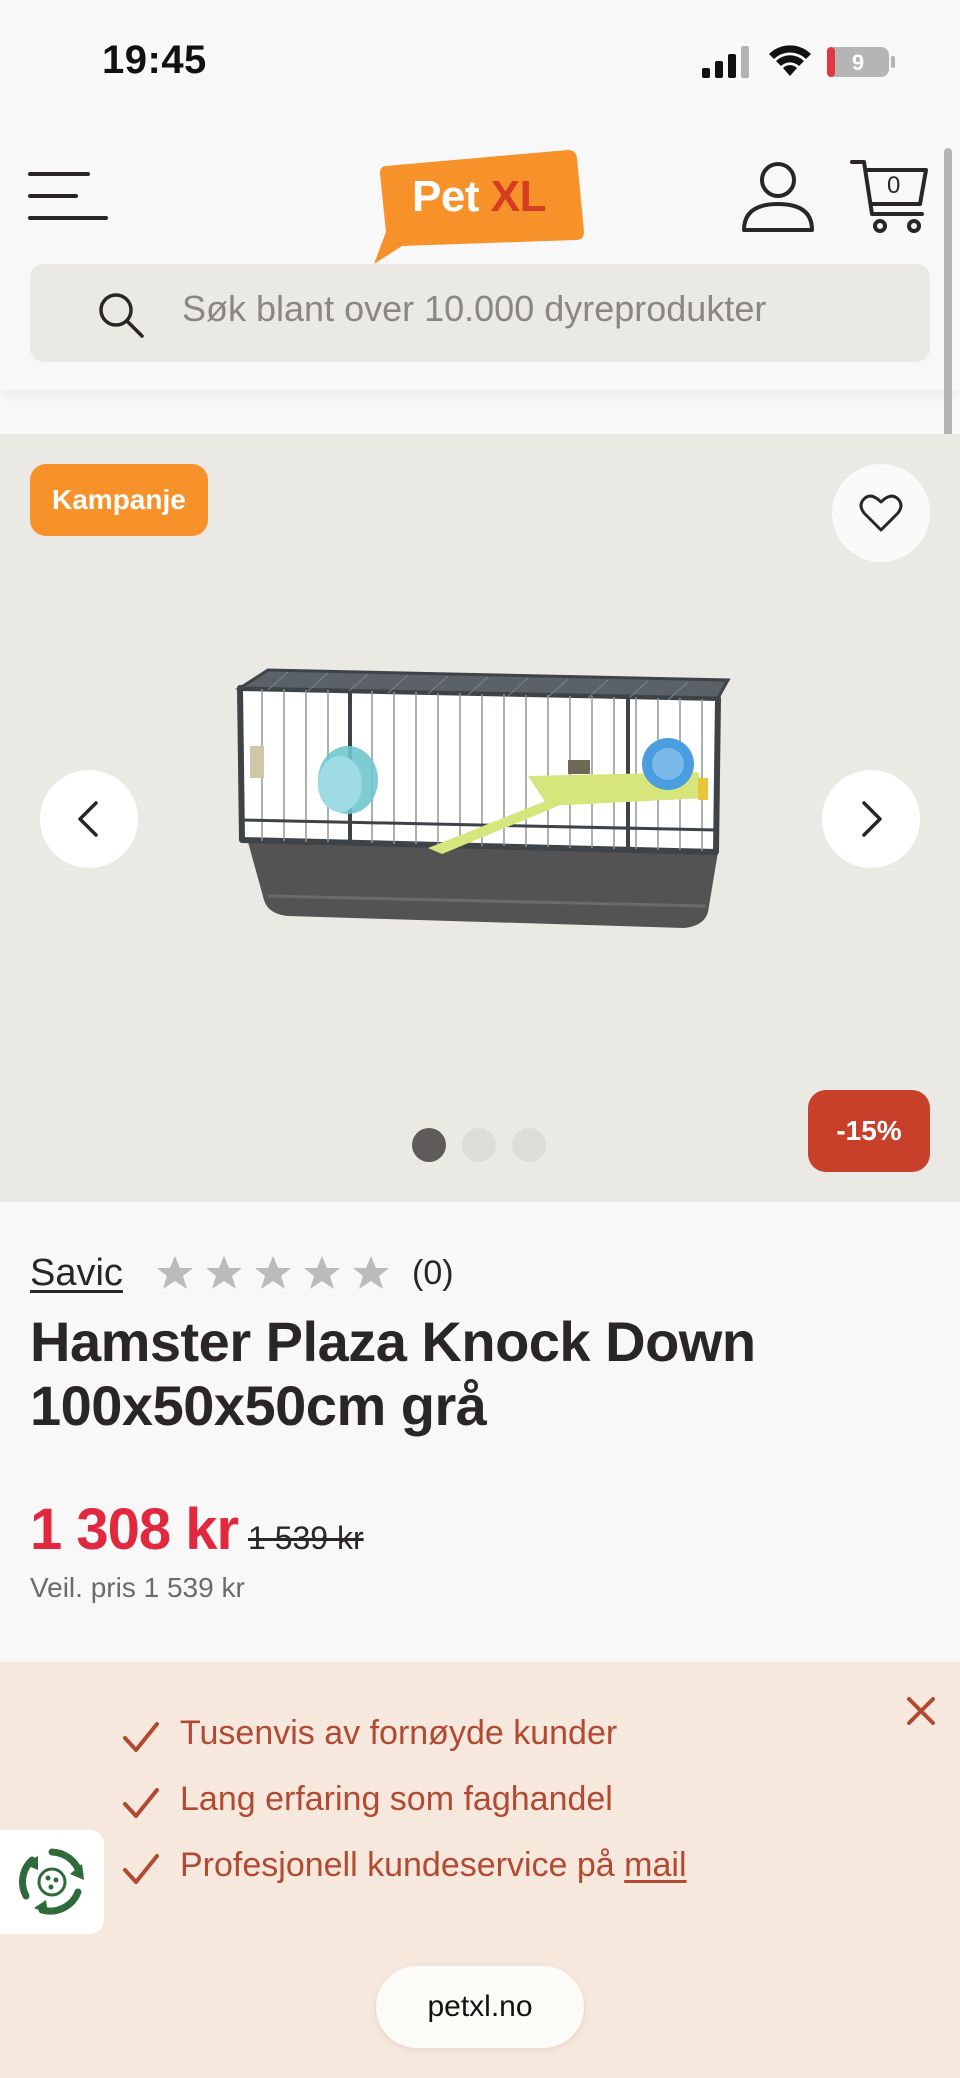 This screenshot has width=960, height=2078. I want to click on menu-button, so click(69, 196).